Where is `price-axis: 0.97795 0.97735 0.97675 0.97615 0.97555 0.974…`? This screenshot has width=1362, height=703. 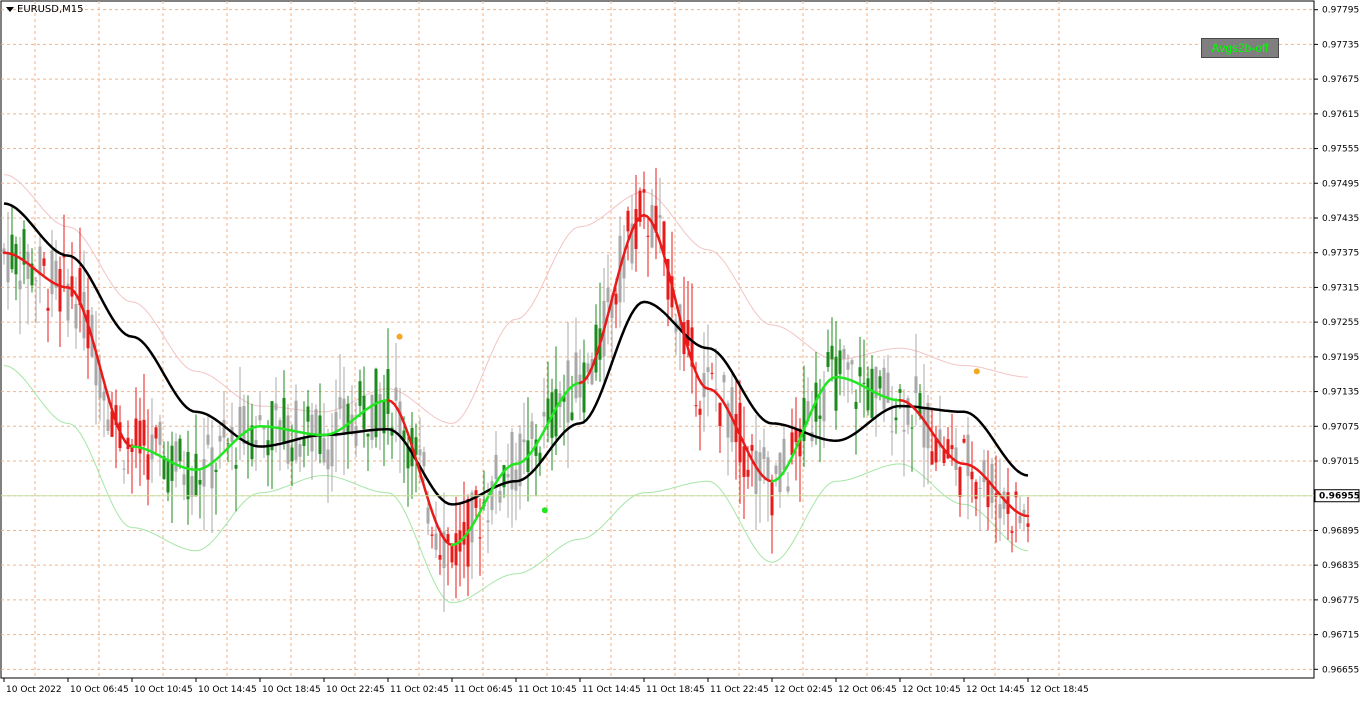
price-axis: 0.97795 0.97735 0.97675 0.97615 0.97555 0.974… is located at coordinates (1337, 341).